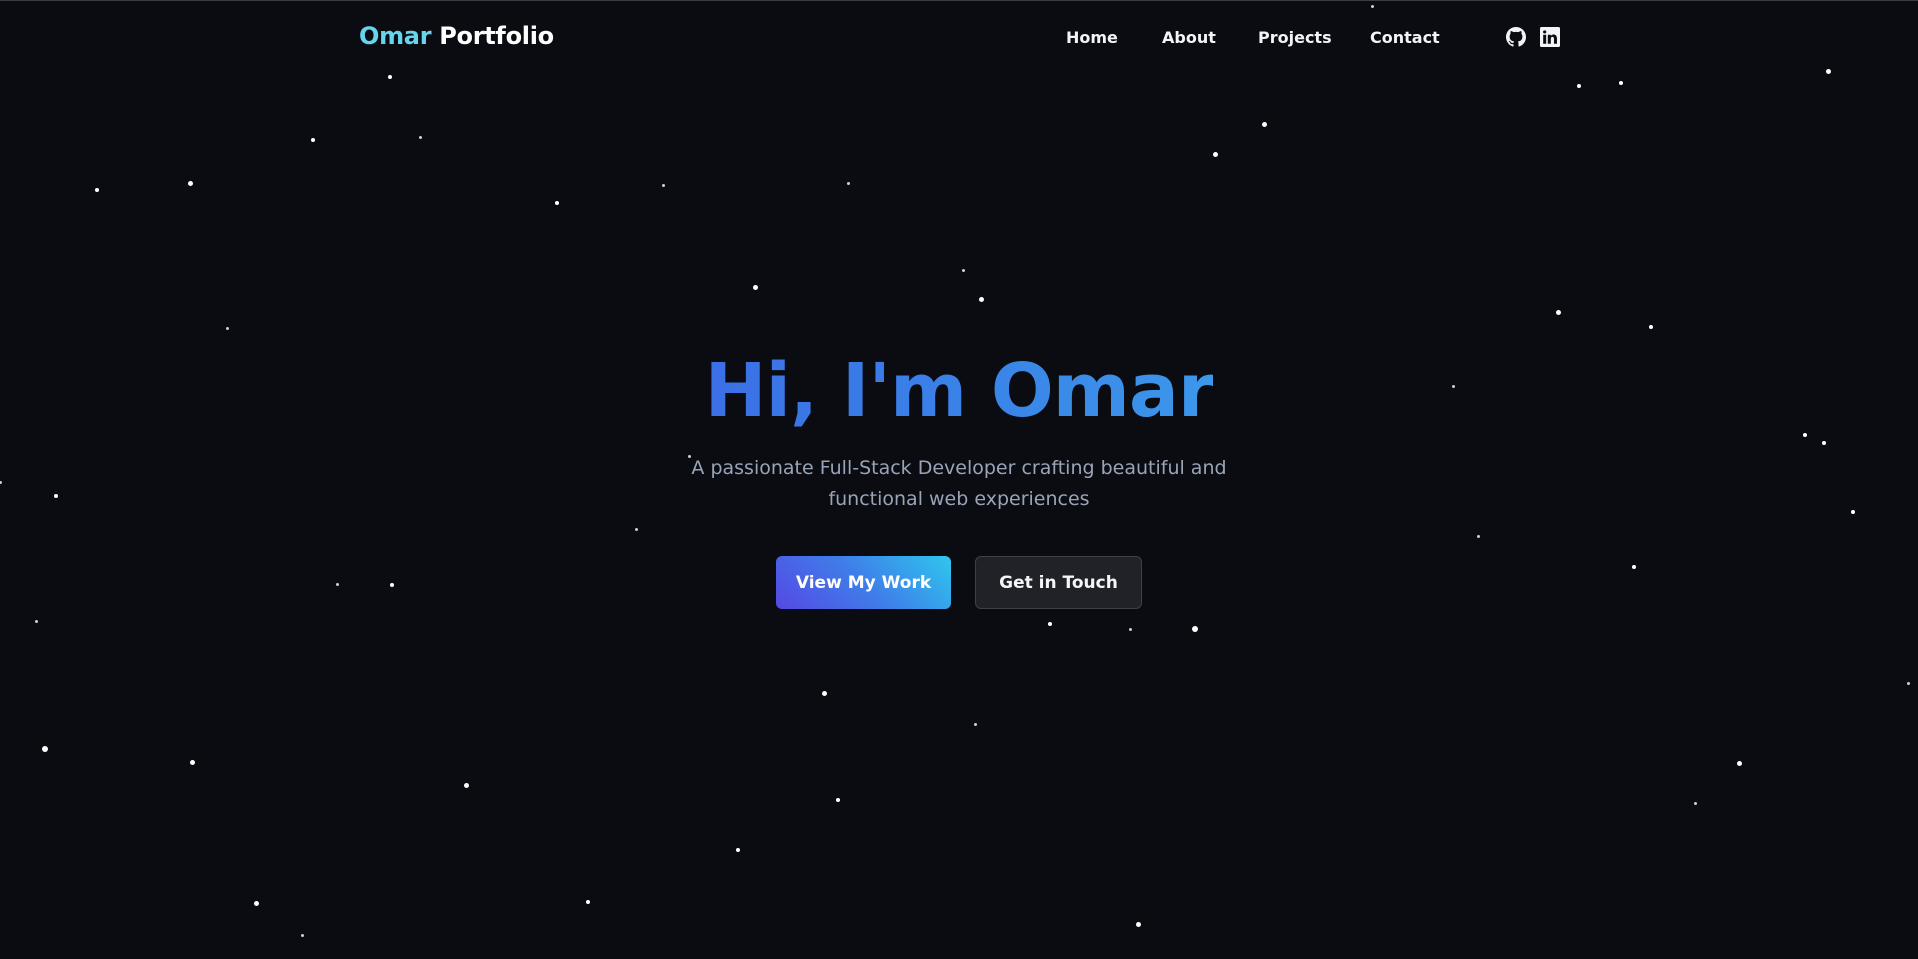  What do you see at coordinates (1092, 37) in the screenshot?
I see `nav-link-home: Home` at bounding box center [1092, 37].